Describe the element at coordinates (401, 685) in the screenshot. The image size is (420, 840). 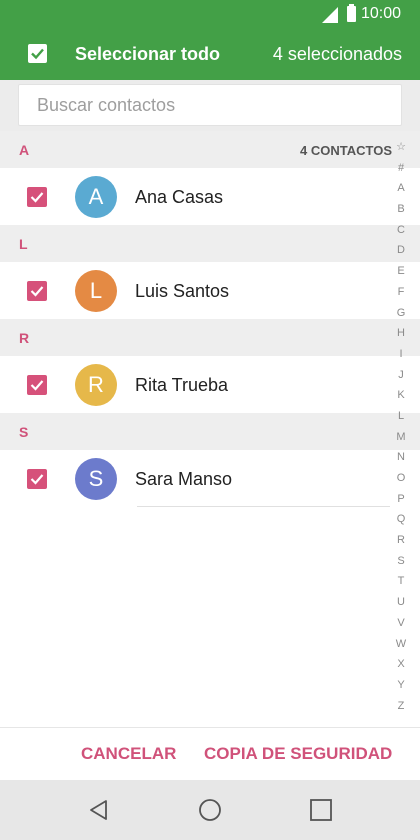
I see `index-letter: Y` at that location.